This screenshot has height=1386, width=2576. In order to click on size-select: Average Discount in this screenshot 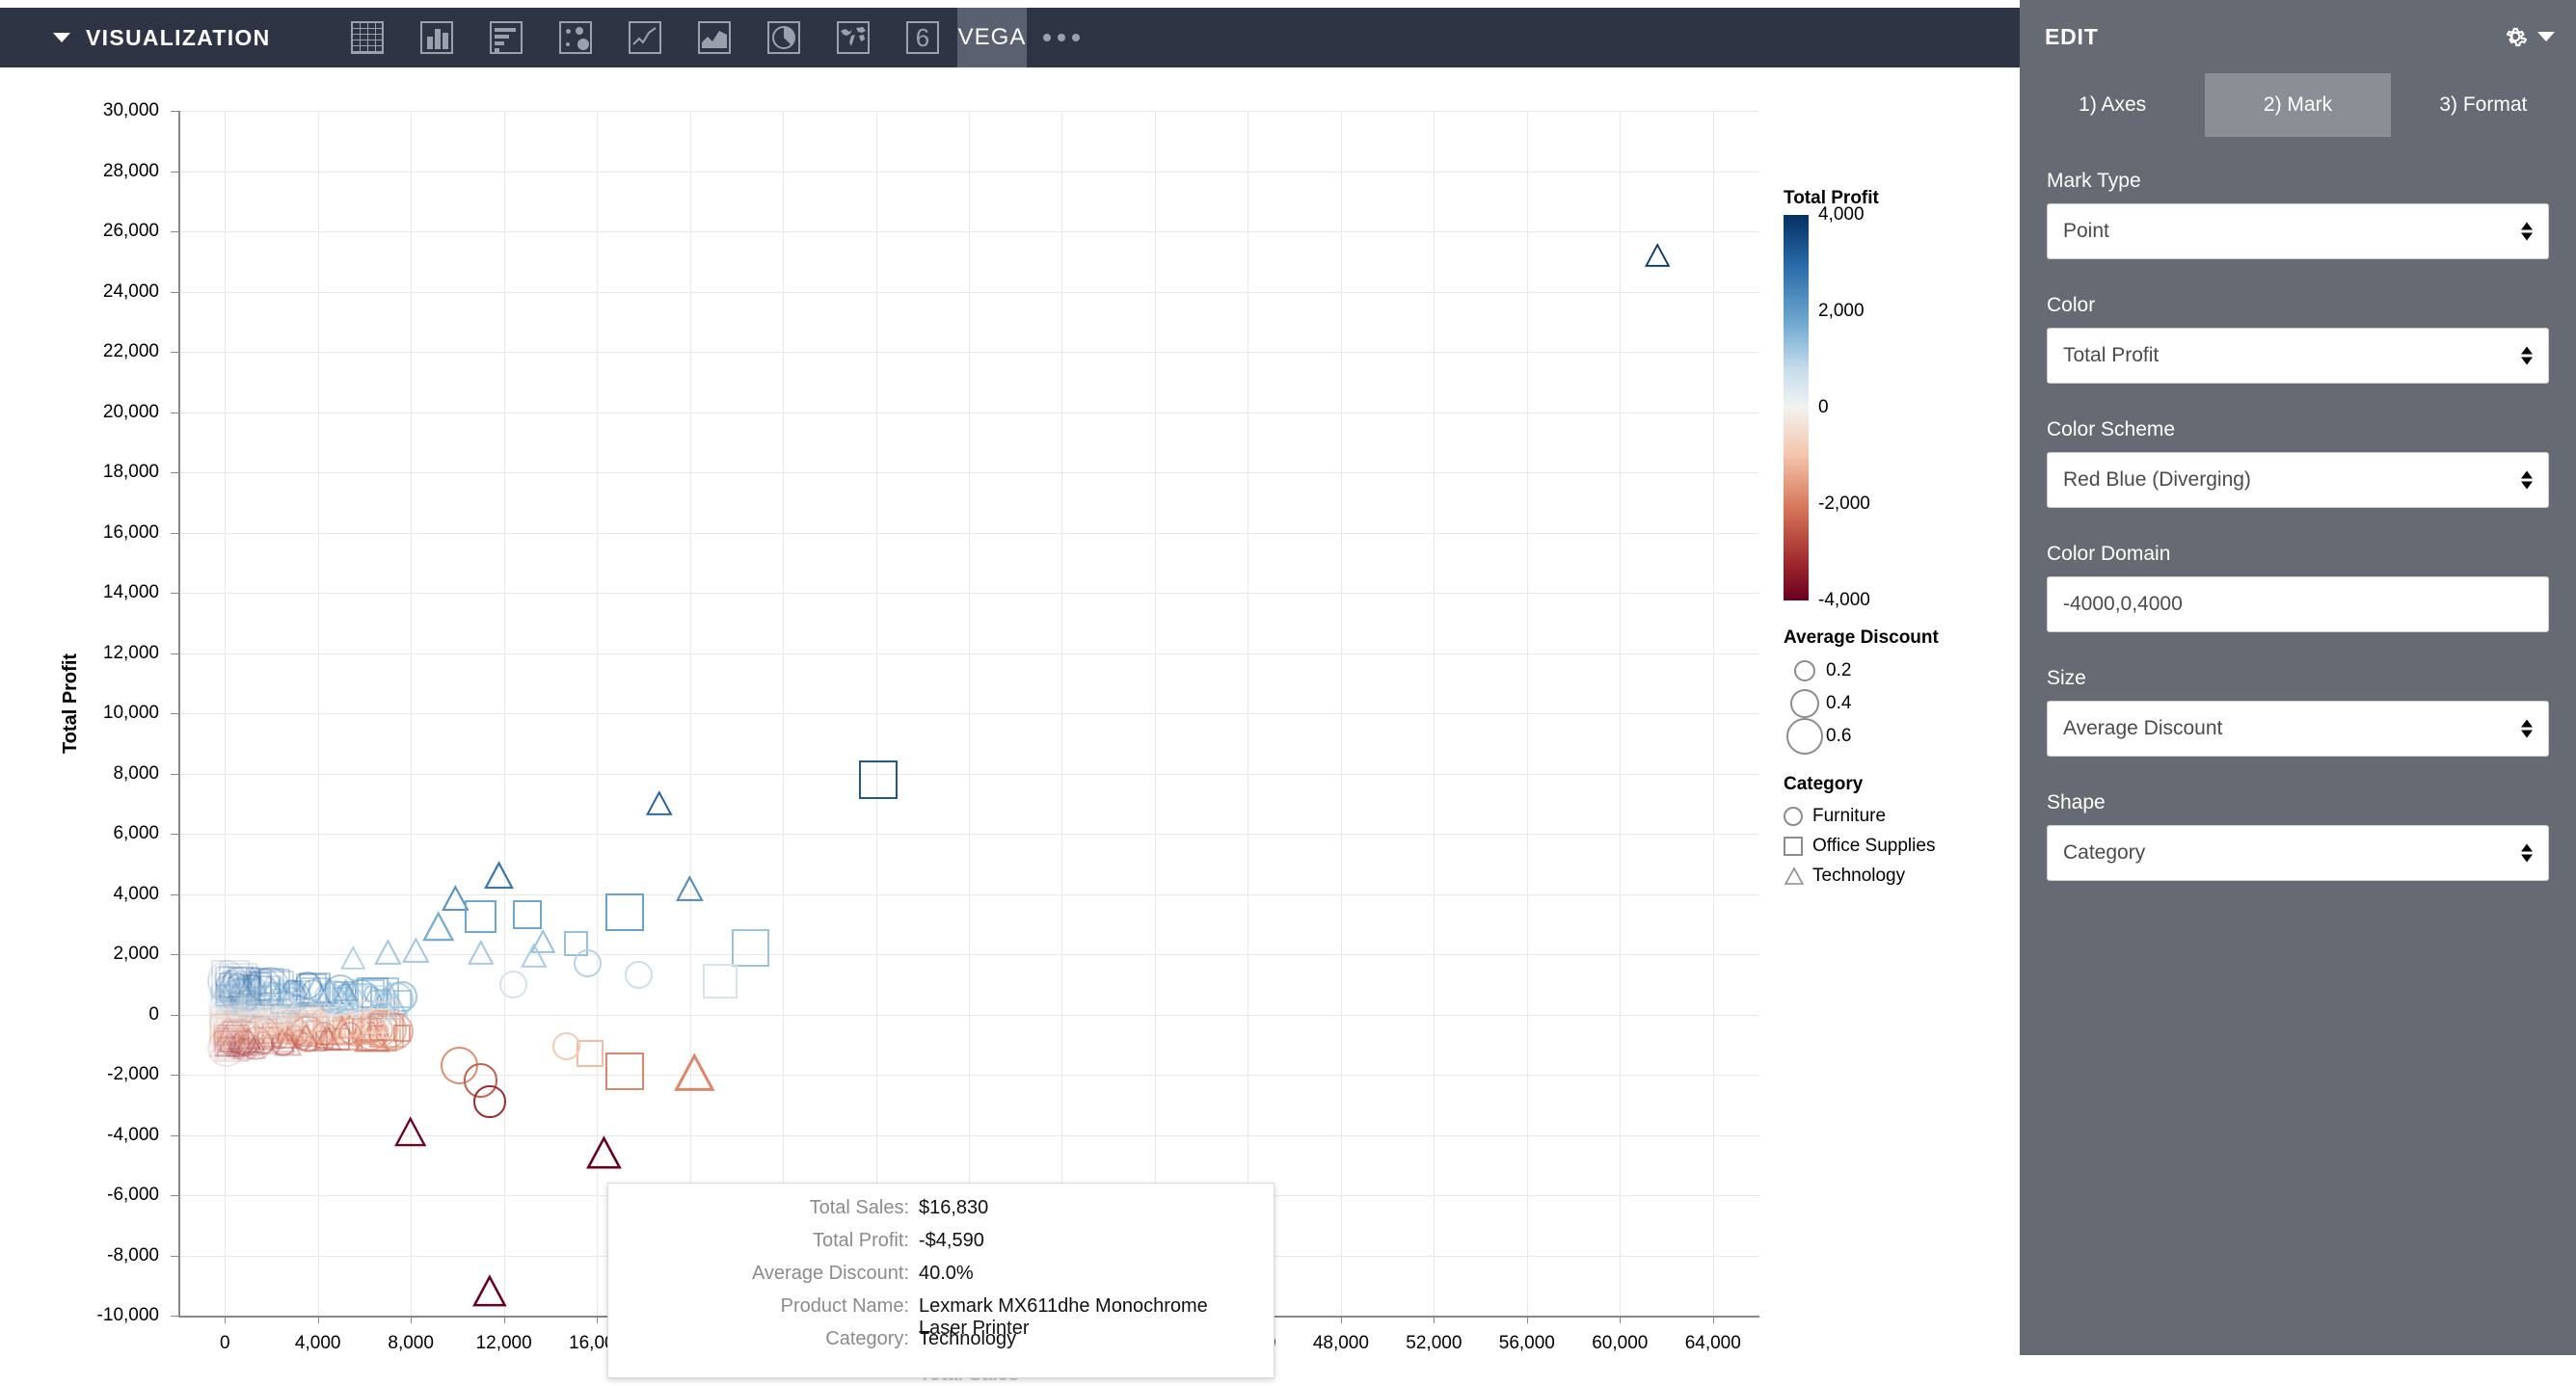, I will do `click(2298, 729)`.